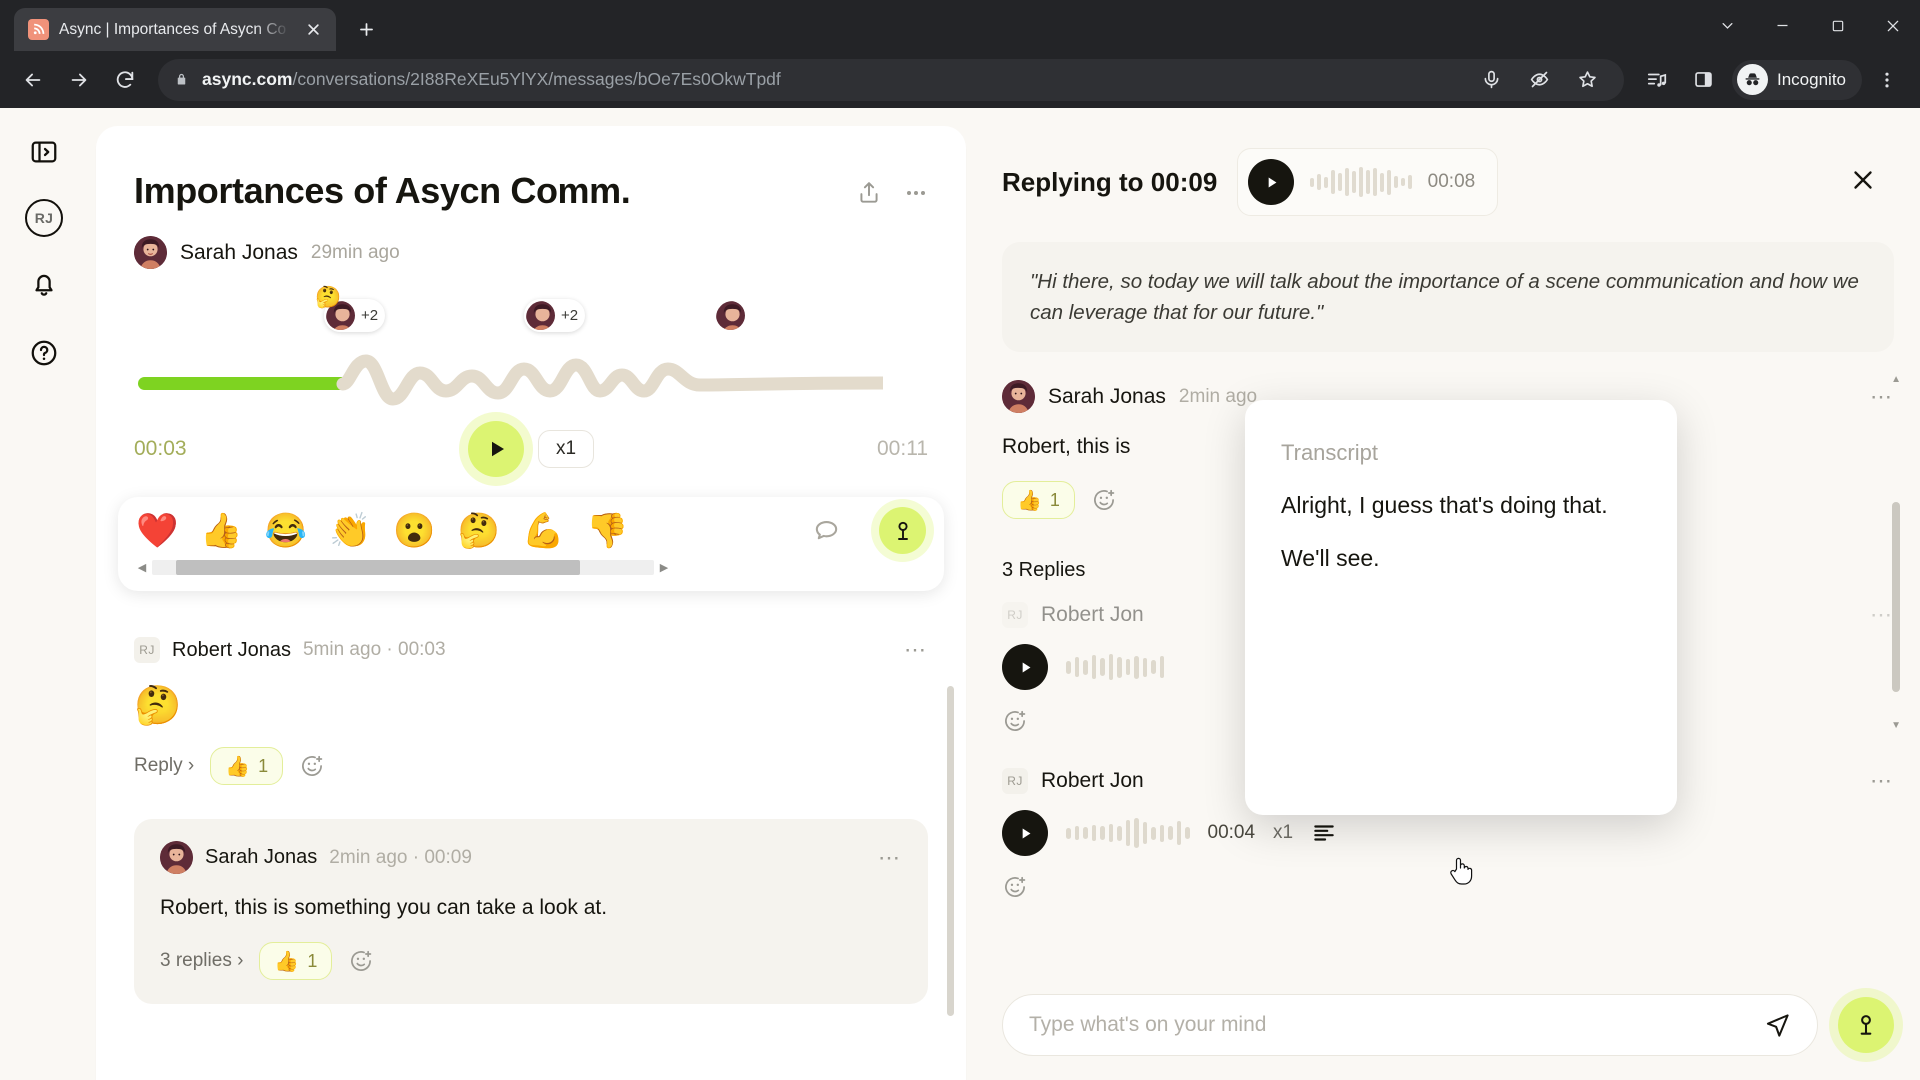  What do you see at coordinates (44, 353) in the screenshot?
I see `help-question-icon` at bounding box center [44, 353].